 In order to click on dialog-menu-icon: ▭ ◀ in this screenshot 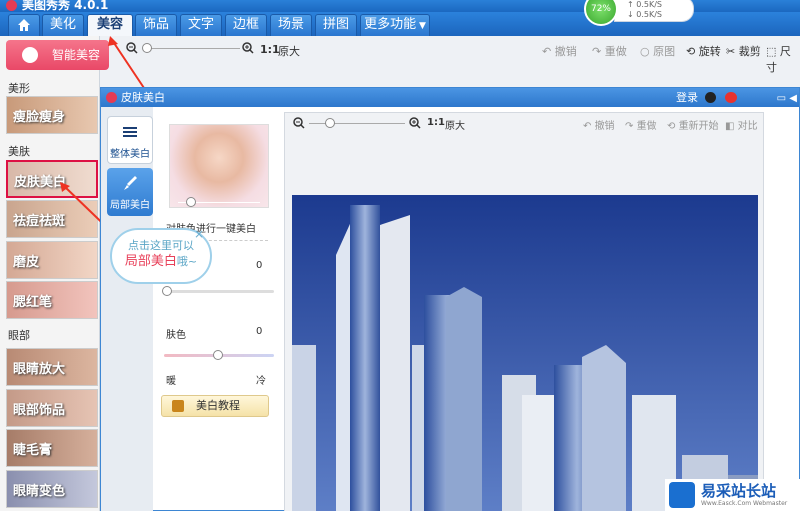, I will do `click(787, 98)`.